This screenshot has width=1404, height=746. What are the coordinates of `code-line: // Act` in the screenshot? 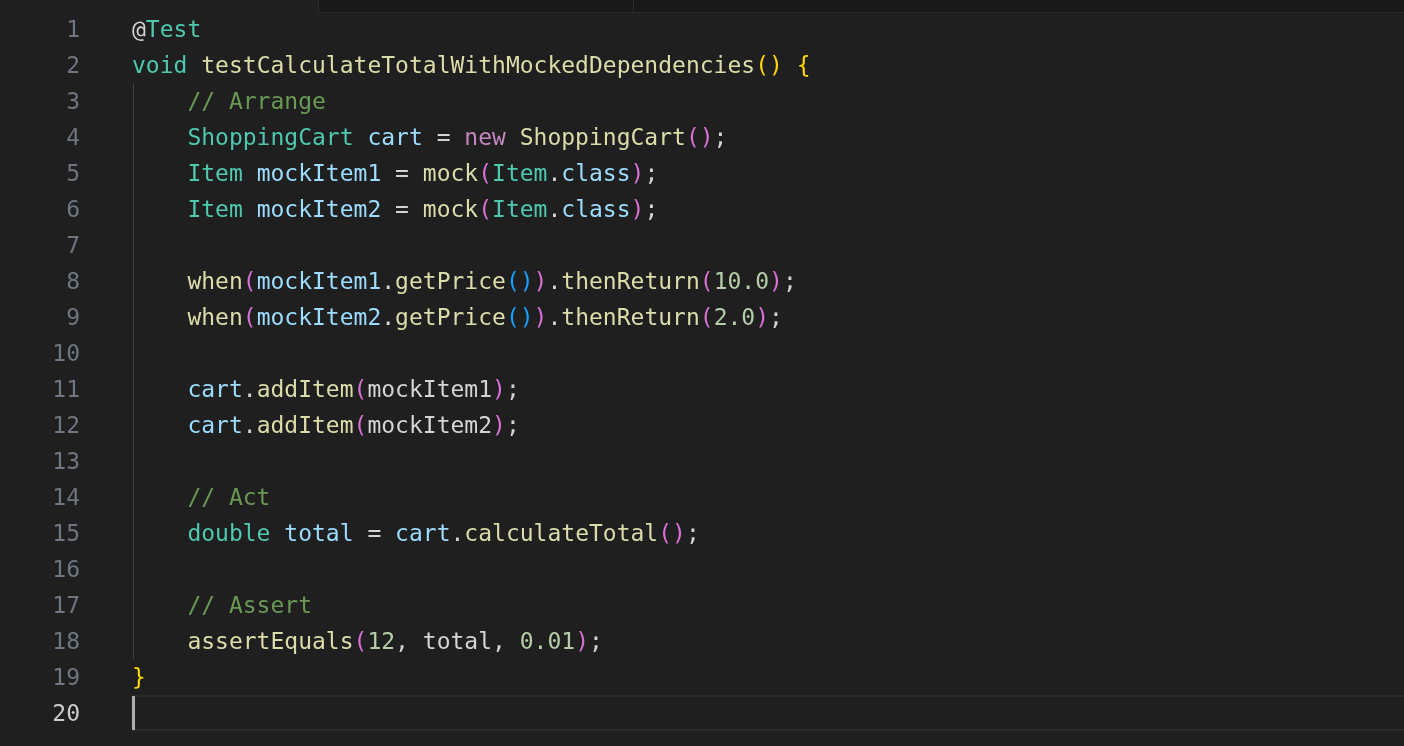 It's located at (229, 497).